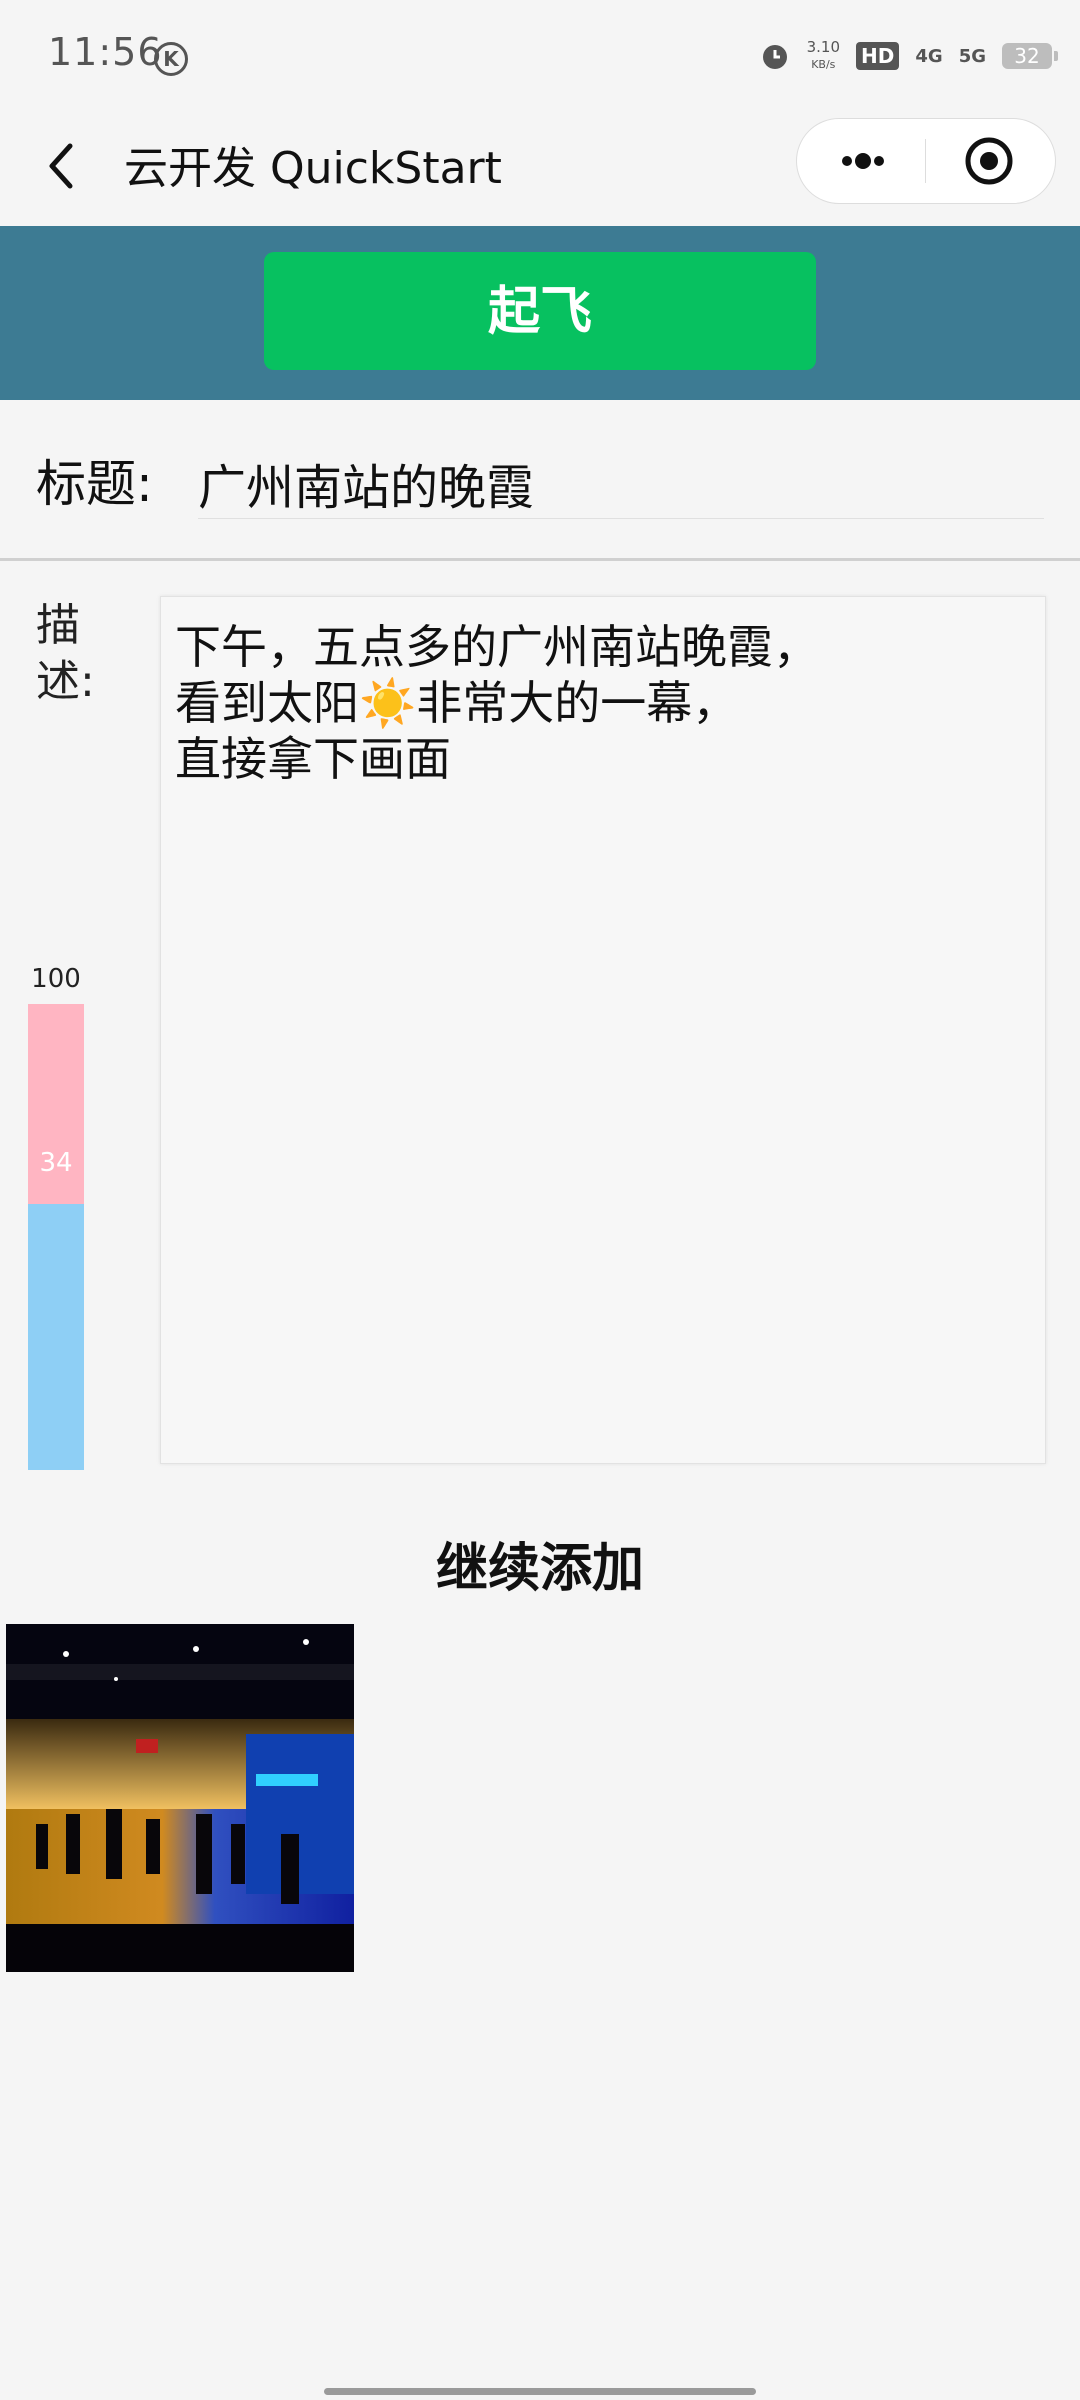 This screenshot has width=1080, height=2400. I want to click on divider, so click(540, 559).